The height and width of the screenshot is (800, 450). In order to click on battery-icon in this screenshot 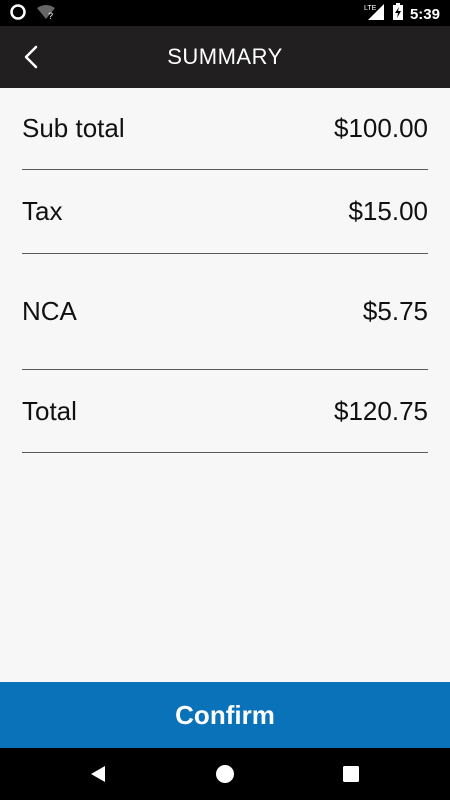, I will do `click(398, 14)`.